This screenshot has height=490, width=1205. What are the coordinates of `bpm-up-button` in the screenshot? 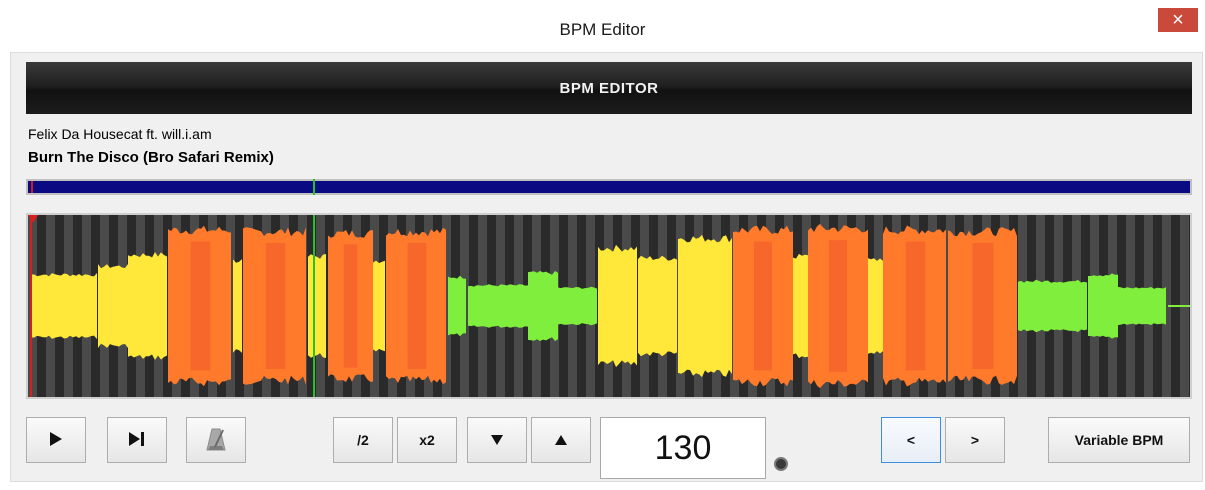 It's located at (561, 440).